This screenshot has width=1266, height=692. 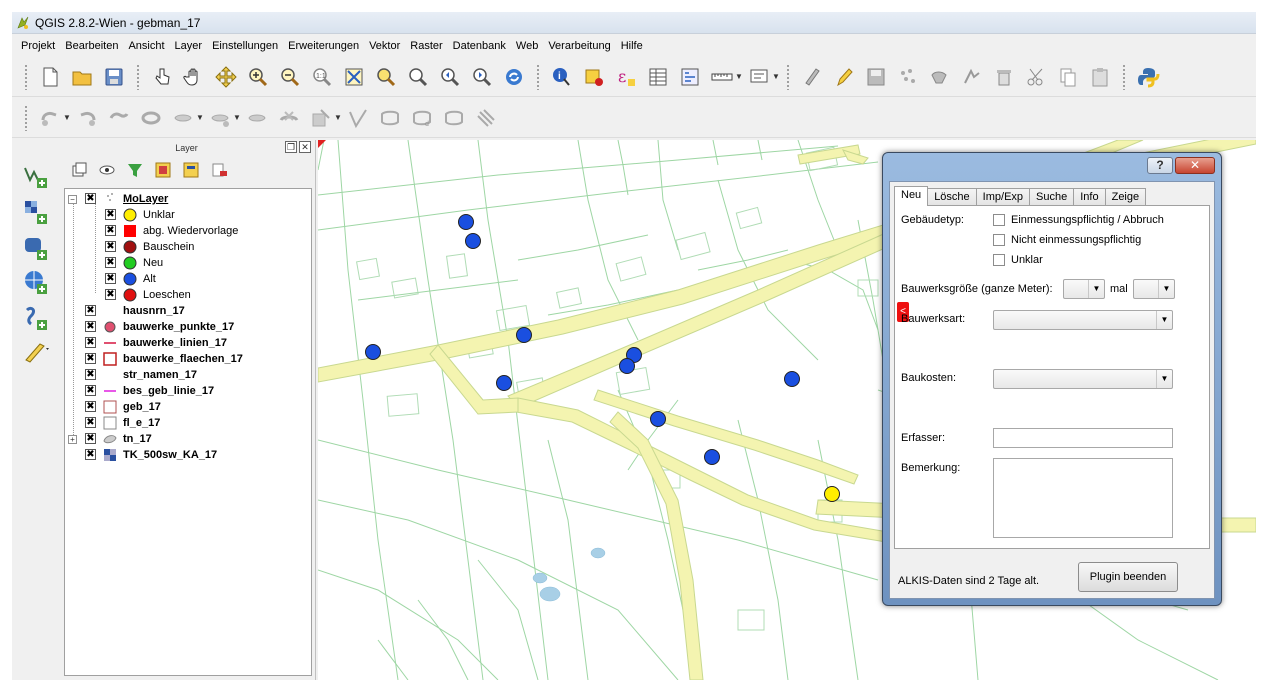 What do you see at coordinates (776, 76) in the screenshot?
I see `map-tips-dropdown-icon: ▼` at bounding box center [776, 76].